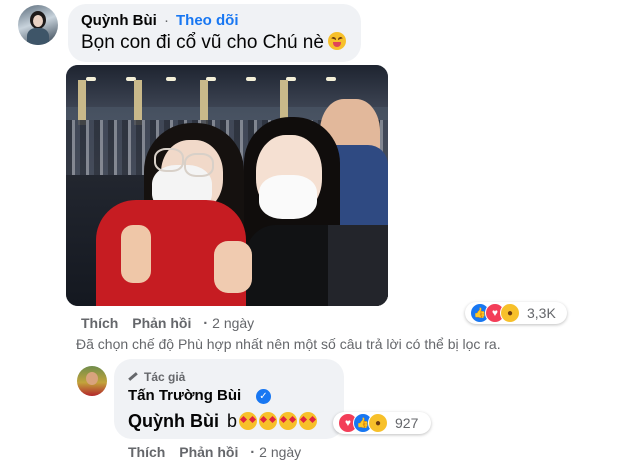 The width and height of the screenshot is (620, 463). What do you see at coordinates (232, 421) in the screenshot?
I see `reply-text-content: b` at bounding box center [232, 421].